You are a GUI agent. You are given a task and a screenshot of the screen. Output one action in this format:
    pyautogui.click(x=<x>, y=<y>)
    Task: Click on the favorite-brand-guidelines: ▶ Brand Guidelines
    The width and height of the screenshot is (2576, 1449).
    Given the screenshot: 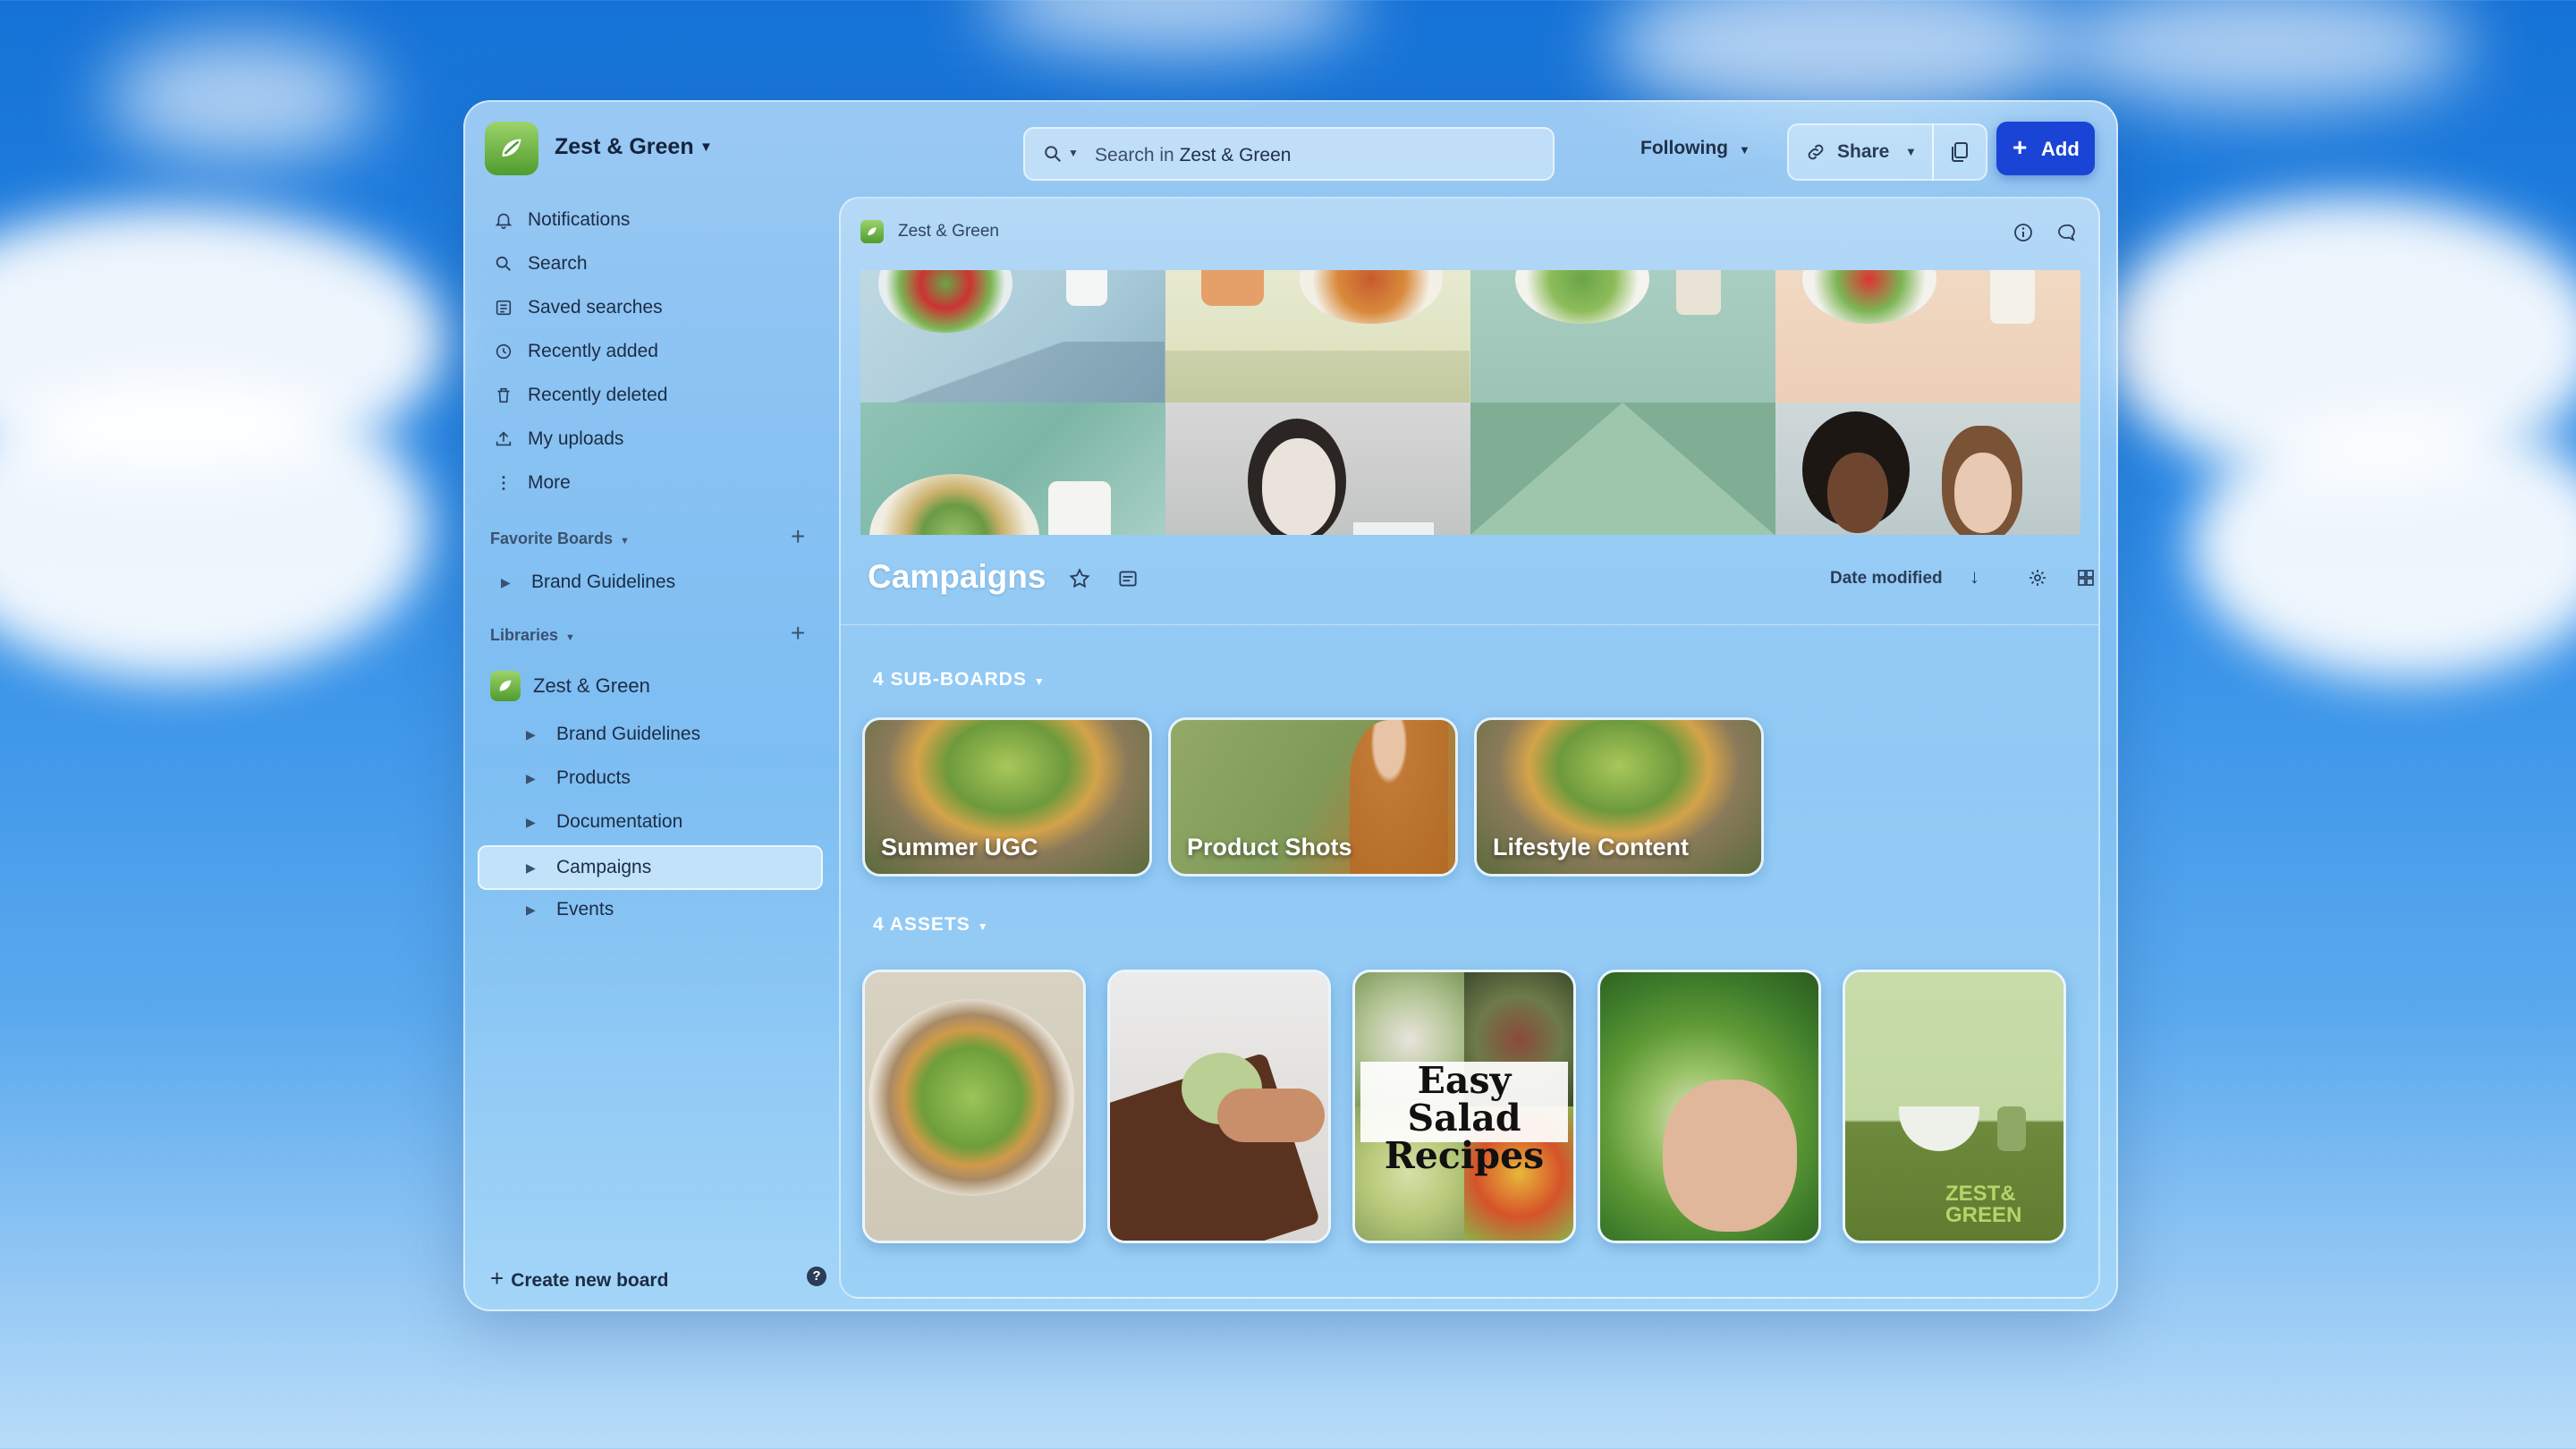 What is the action you would take?
    pyautogui.click(x=588, y=582)
    